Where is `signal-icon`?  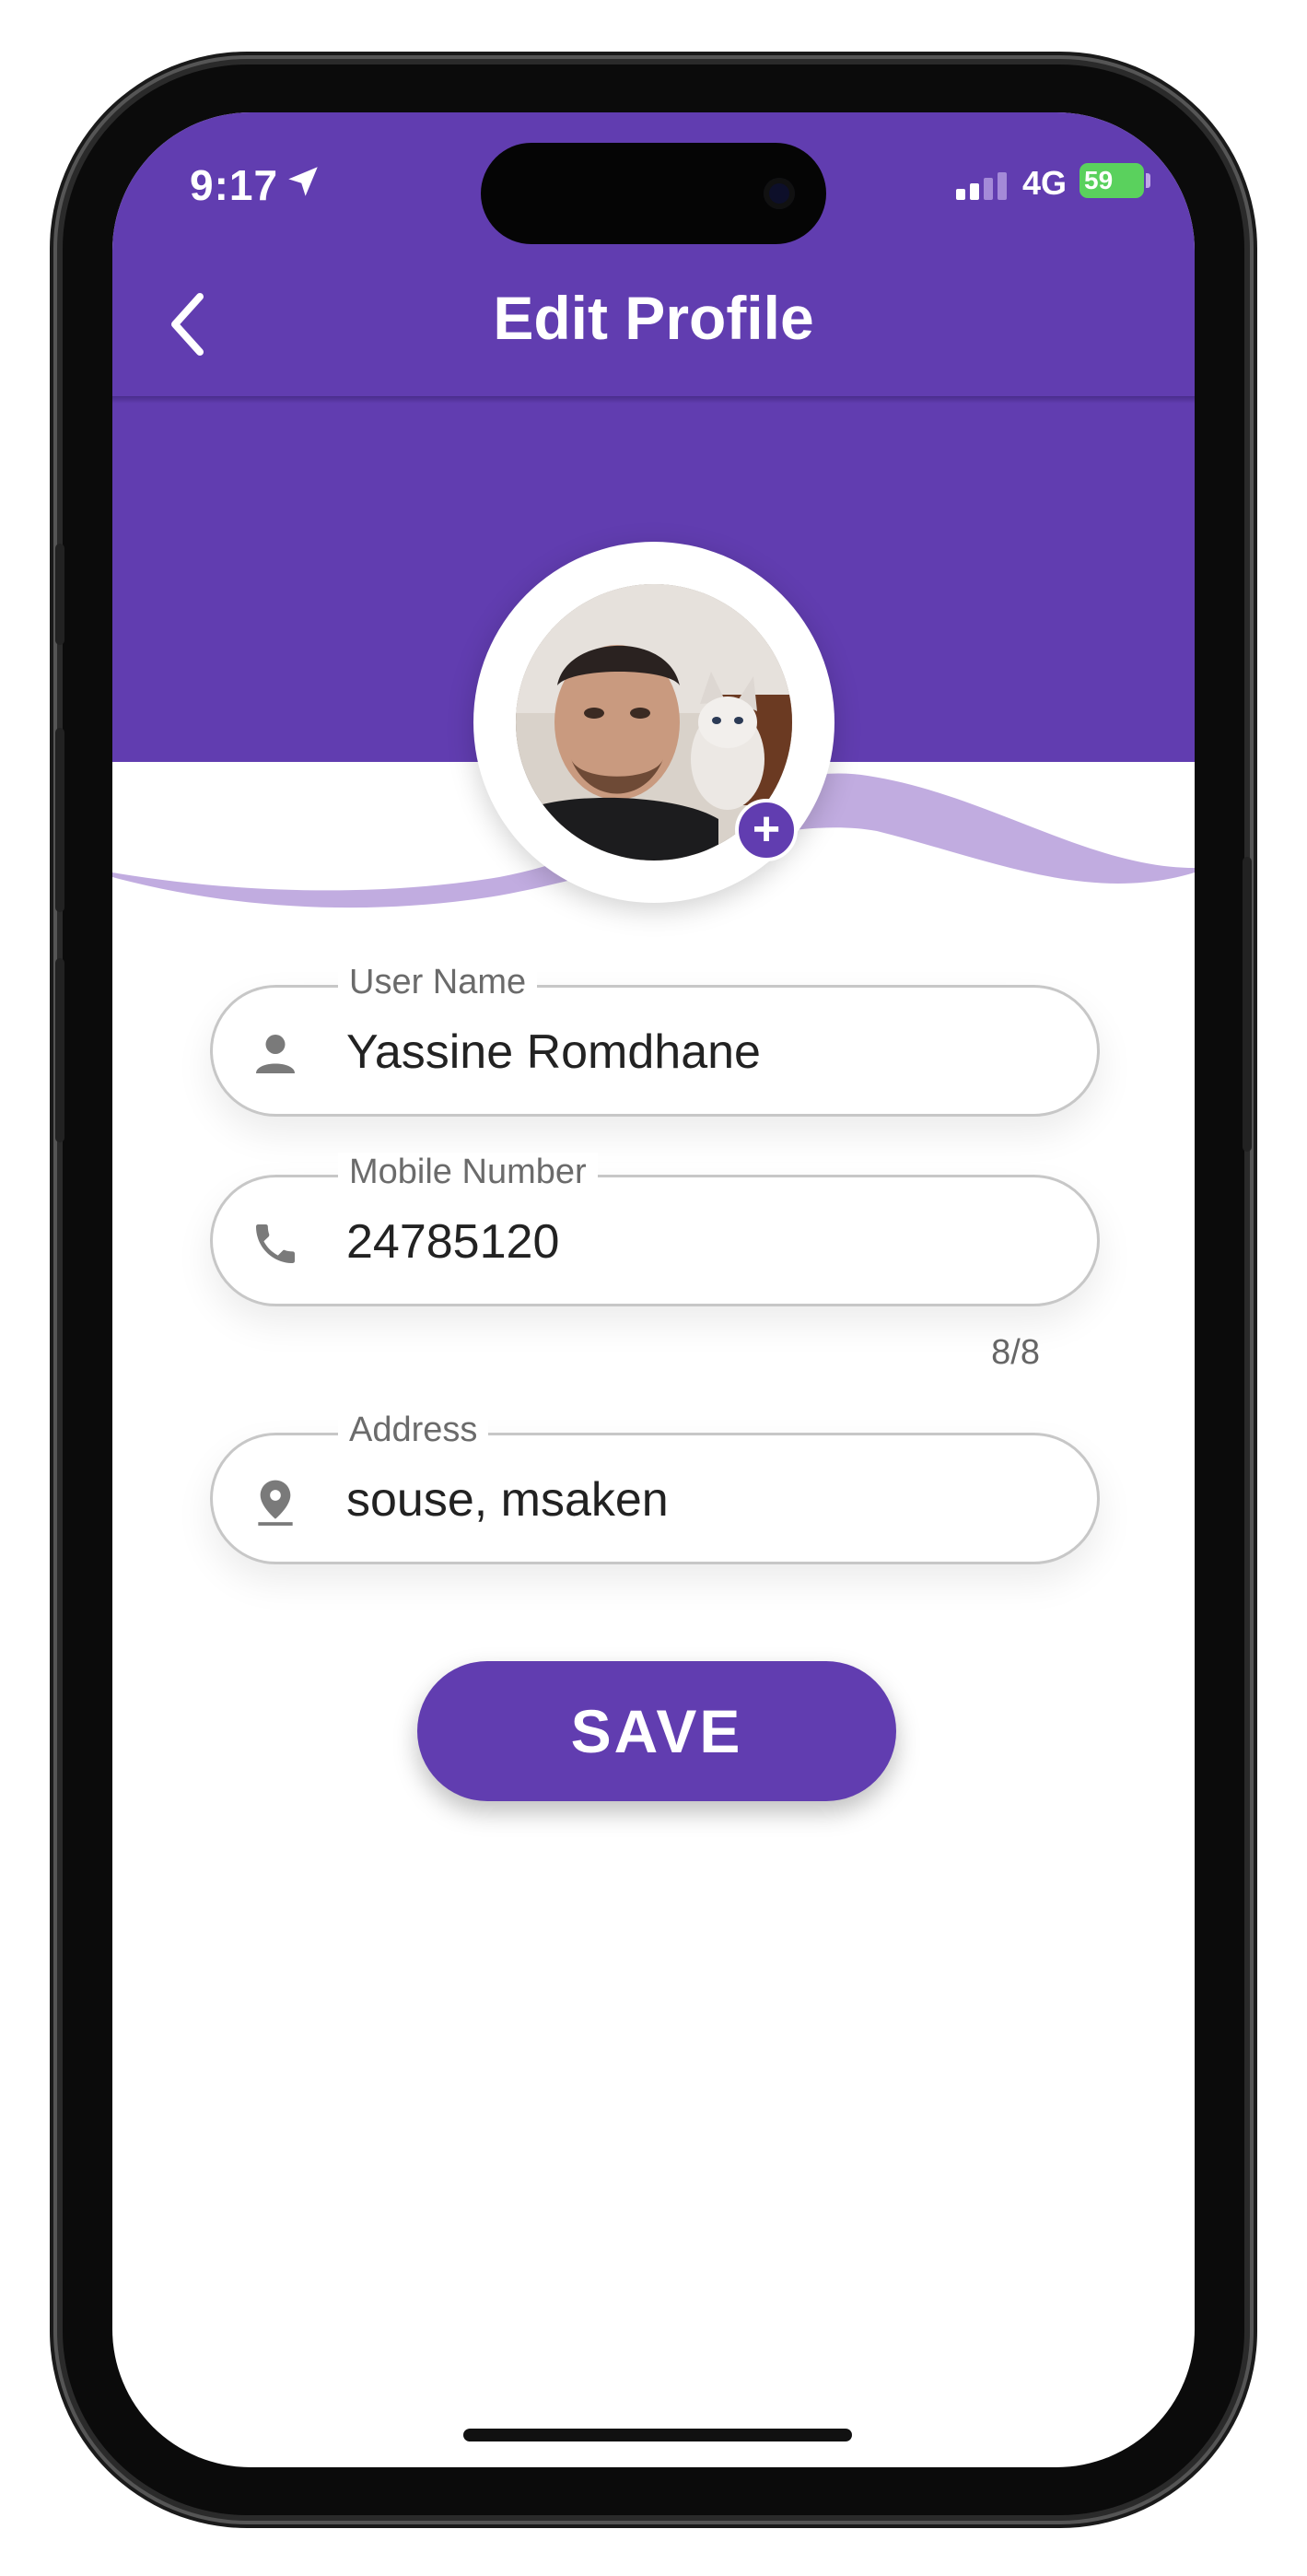 signal-icon is located at coordinates (982, 186).